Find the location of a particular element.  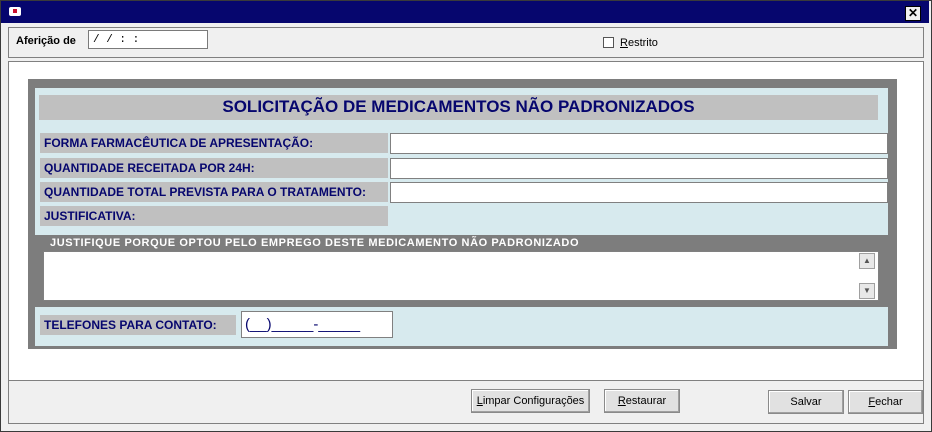

app-icon is located at coordinates (15, 11).